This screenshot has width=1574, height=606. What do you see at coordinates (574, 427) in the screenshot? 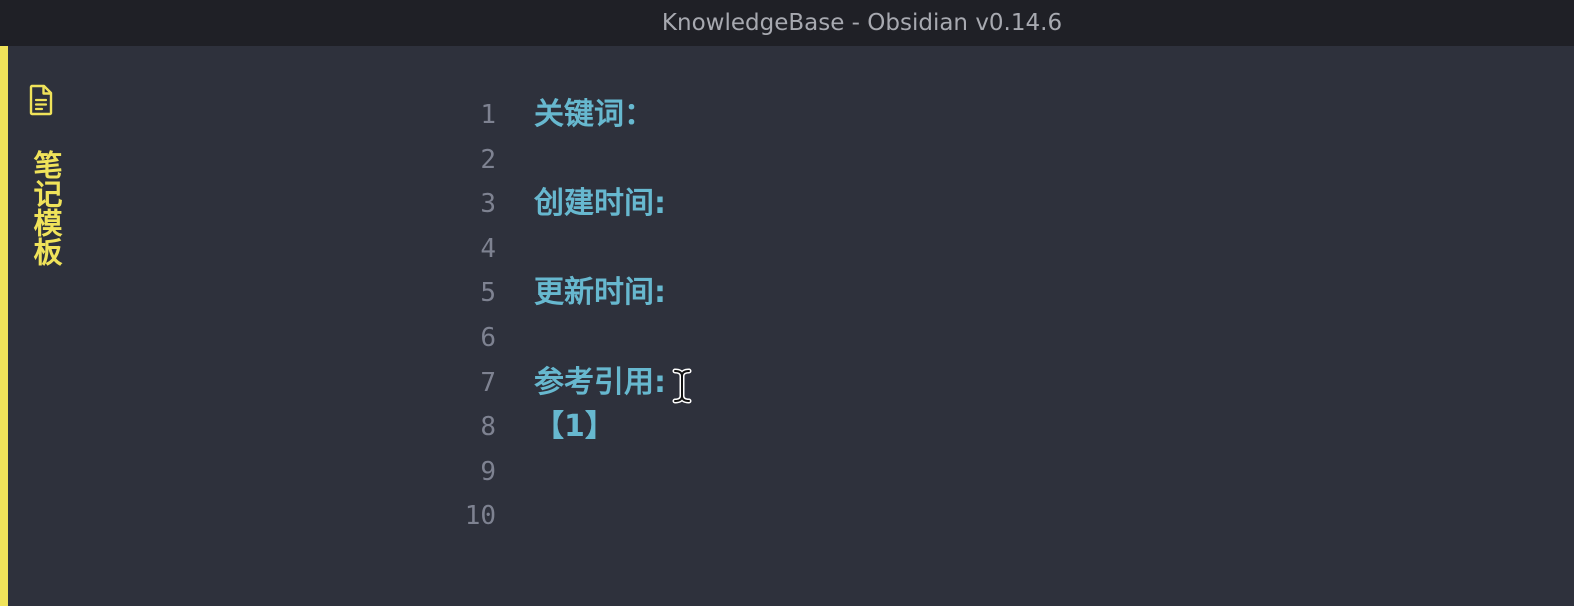
I see `line-text: 【1】` at bounding box center [574, 427].